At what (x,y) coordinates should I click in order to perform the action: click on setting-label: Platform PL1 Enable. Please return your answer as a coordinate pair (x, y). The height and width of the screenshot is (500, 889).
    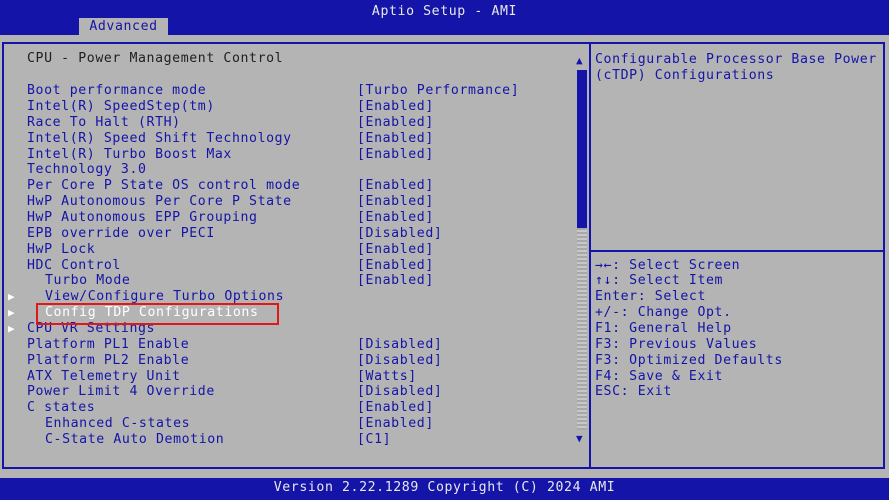
    Looking at the image, I should click on (108, 344).